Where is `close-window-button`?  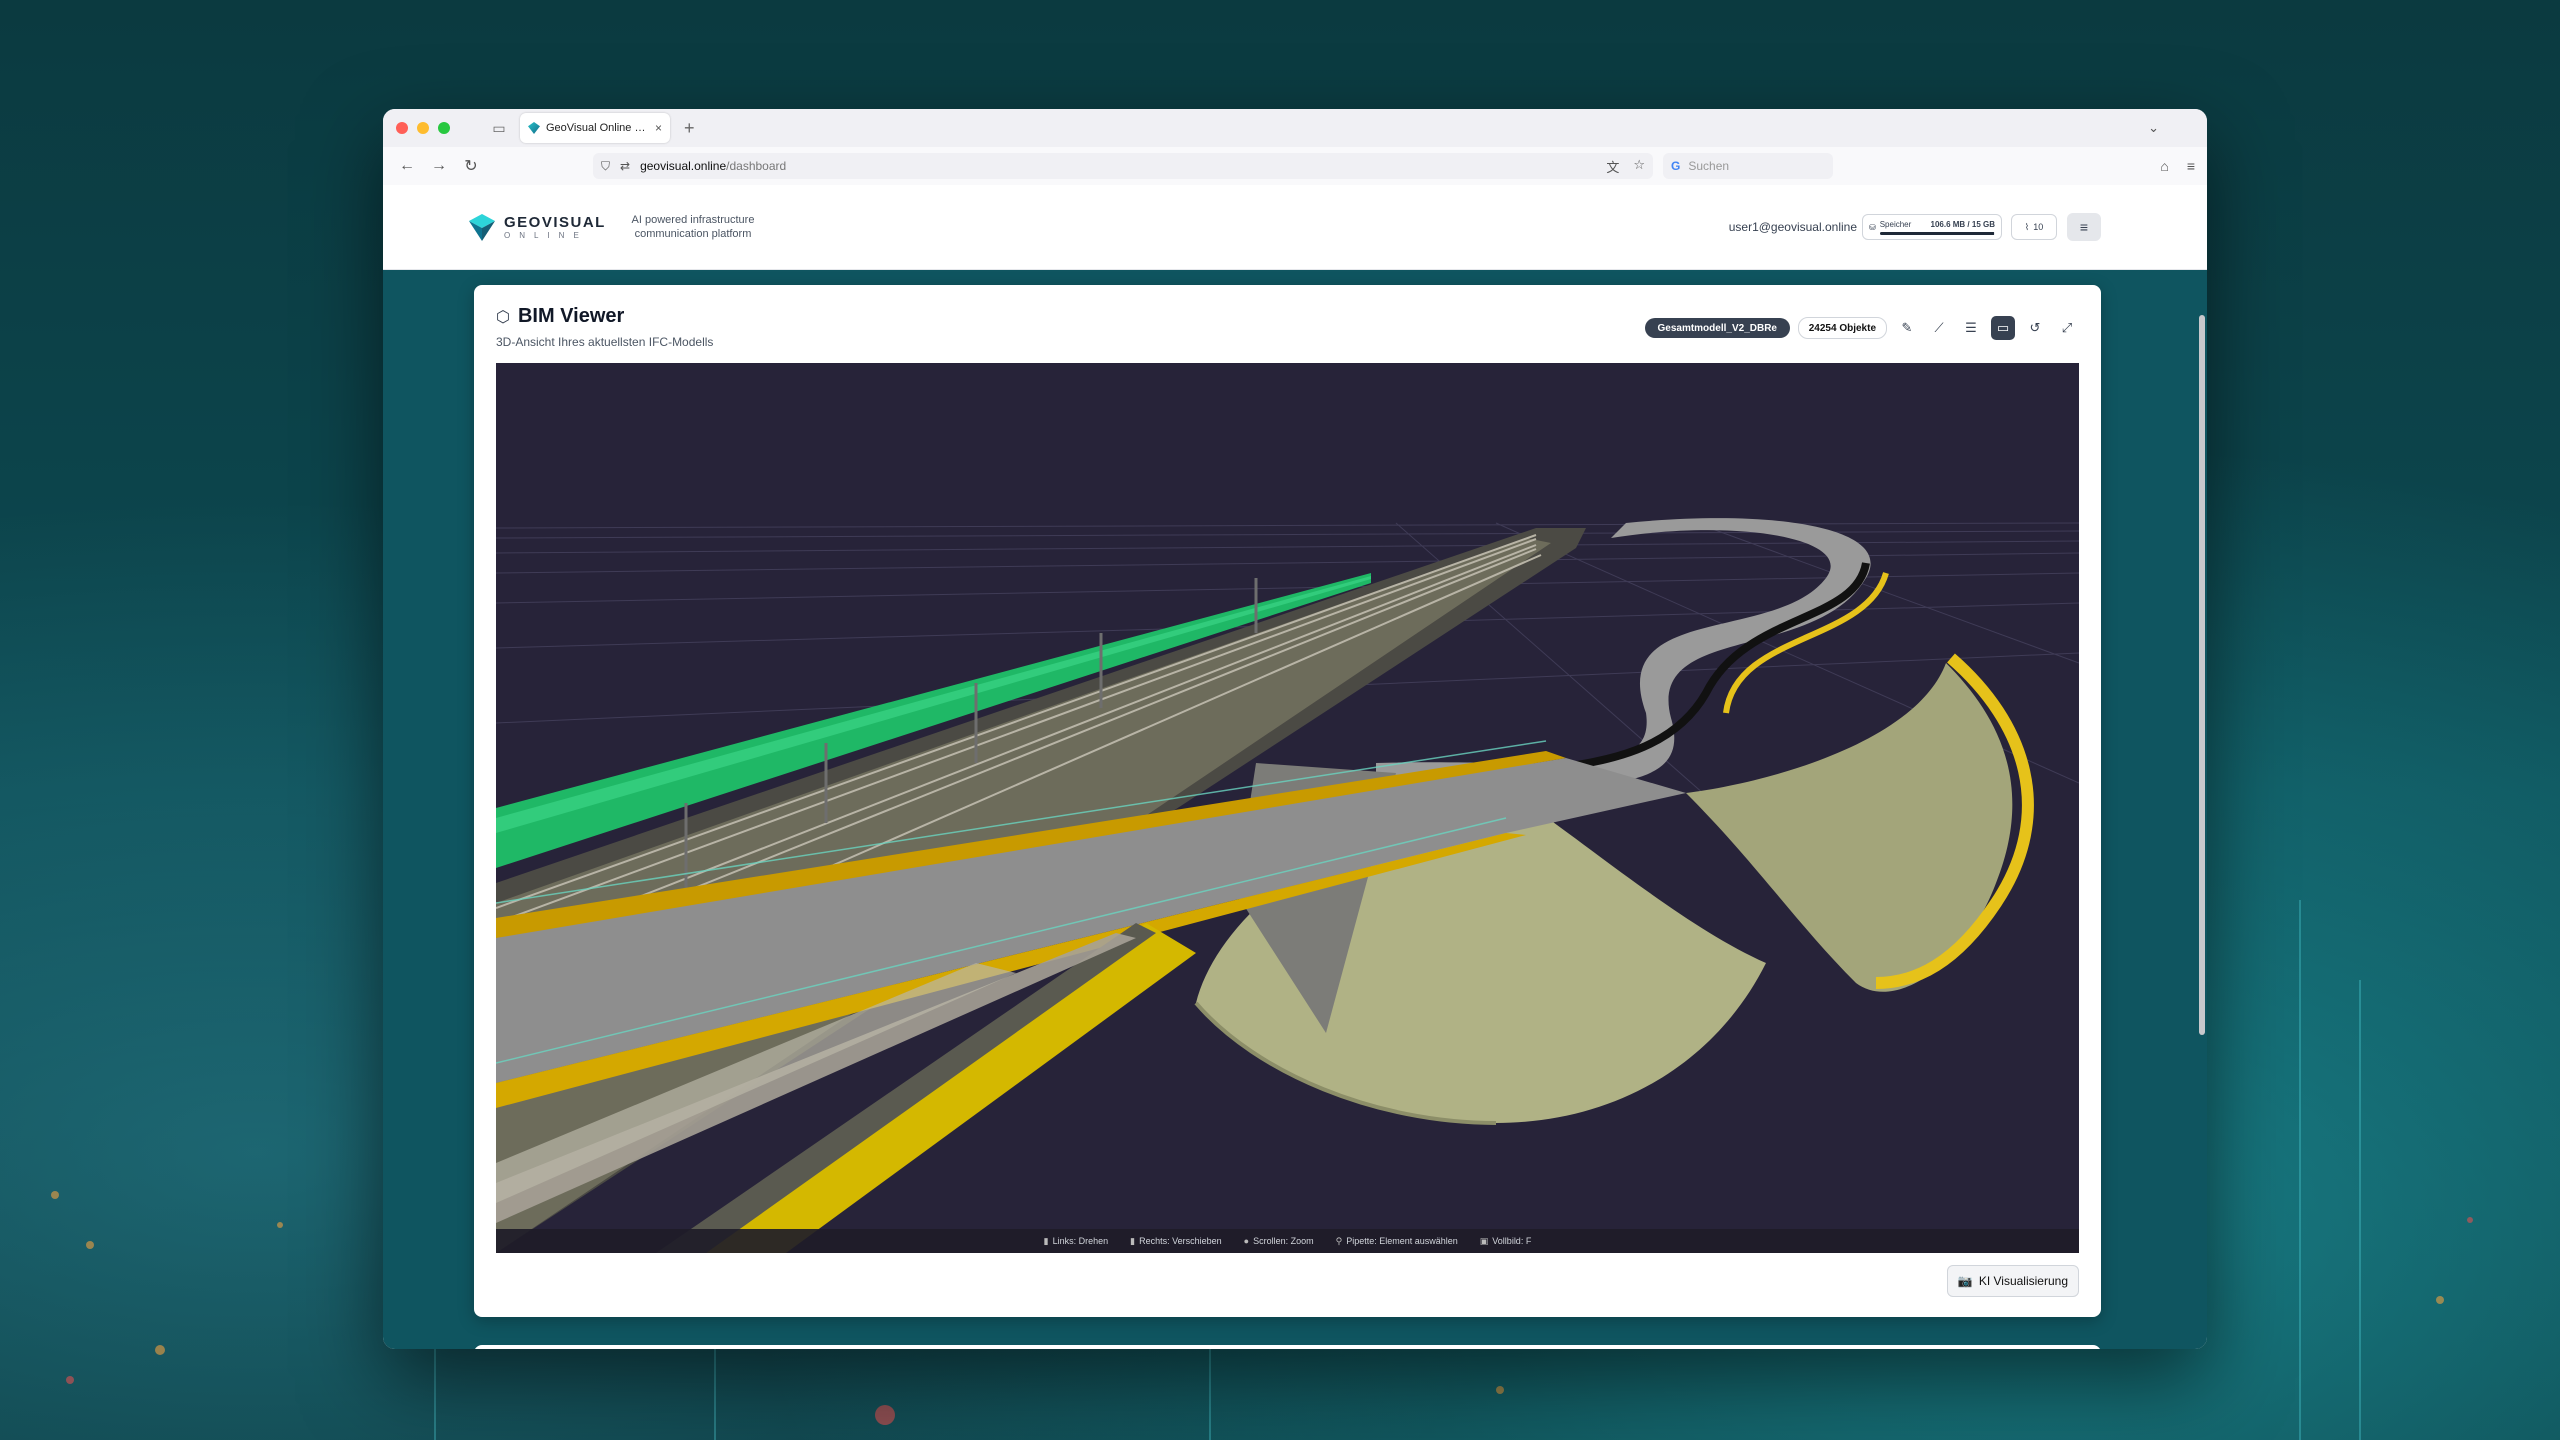 close-window-button is located at coordinates (402, 128).